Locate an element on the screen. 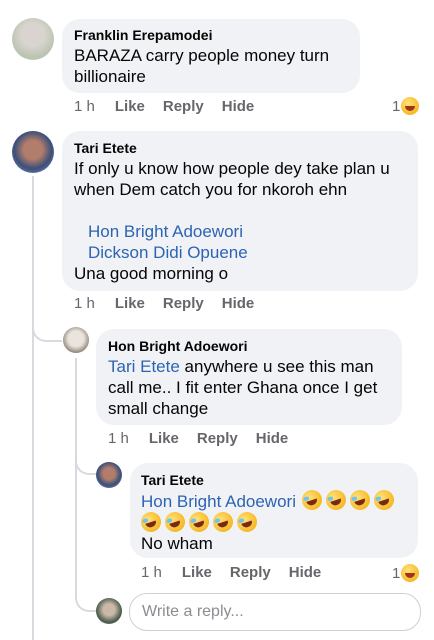 The image size is (434, 640). current-user-avatar is located at coordinates (109, 611).